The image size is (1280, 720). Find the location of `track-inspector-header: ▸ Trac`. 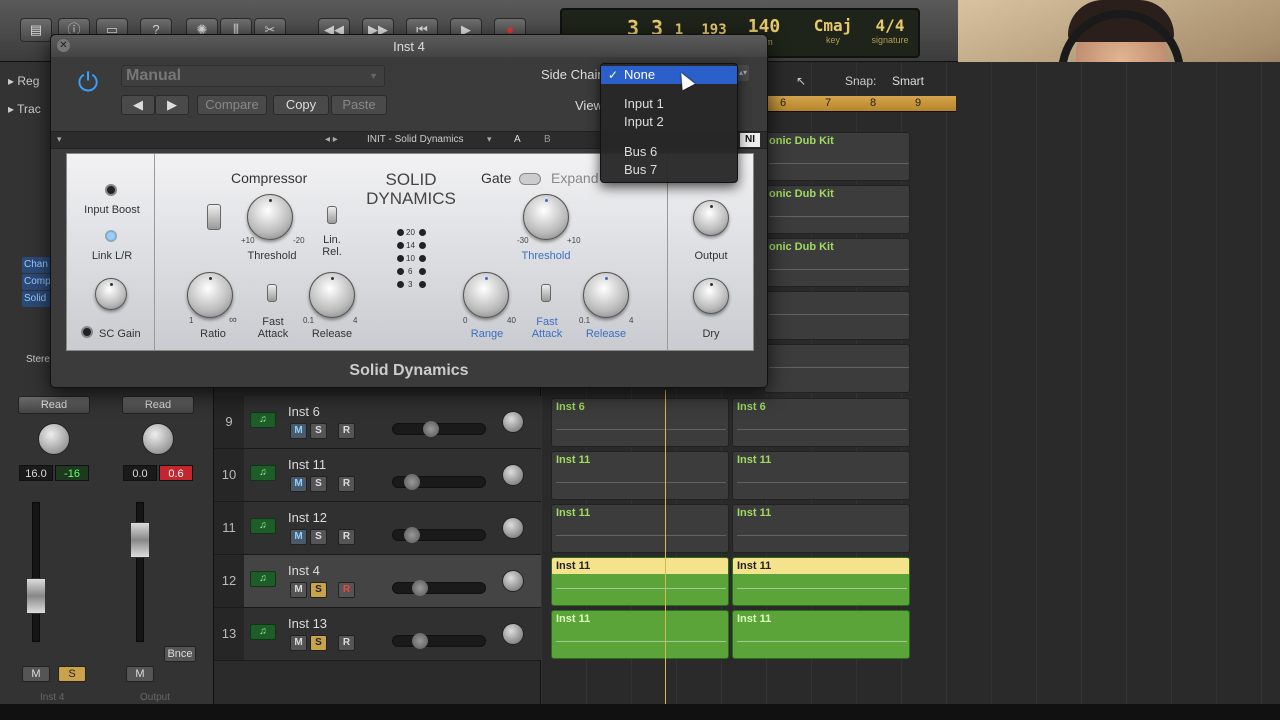

track-inspector-header: ▸ Trac is located at coordinates (24, 109).